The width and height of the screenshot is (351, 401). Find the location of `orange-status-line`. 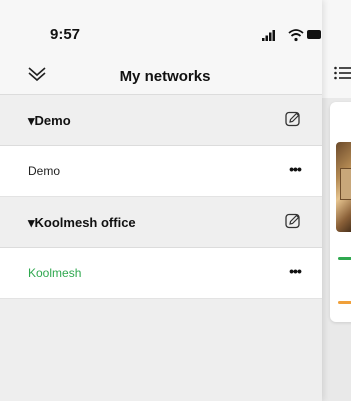

orange-status-line is located at coordinates (344, 302).